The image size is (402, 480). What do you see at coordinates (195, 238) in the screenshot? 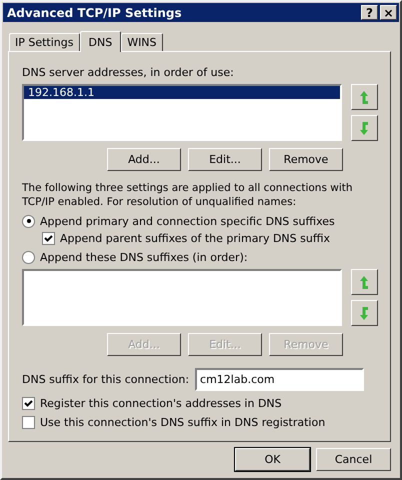
I see `option-label: Append parent suffixes of the primary DNS suffix` at bounding box center [195, 238].